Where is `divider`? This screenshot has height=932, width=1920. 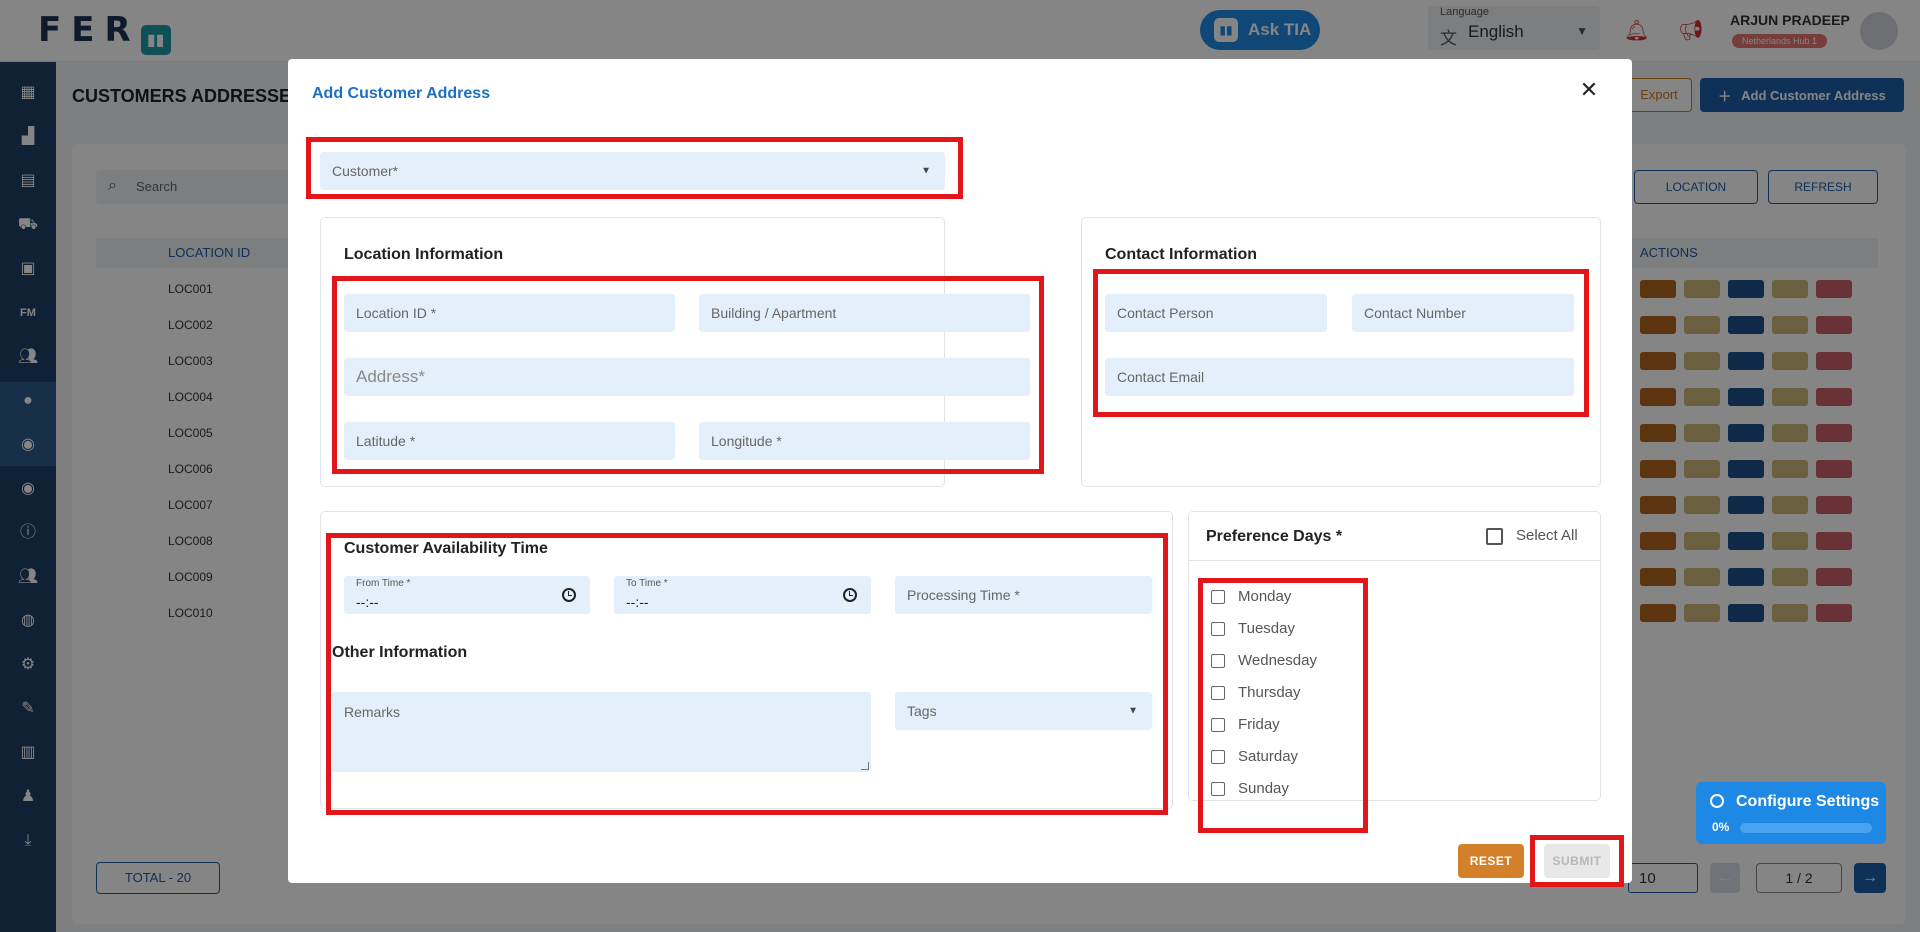
divider is located at coordinates (1394, 560).